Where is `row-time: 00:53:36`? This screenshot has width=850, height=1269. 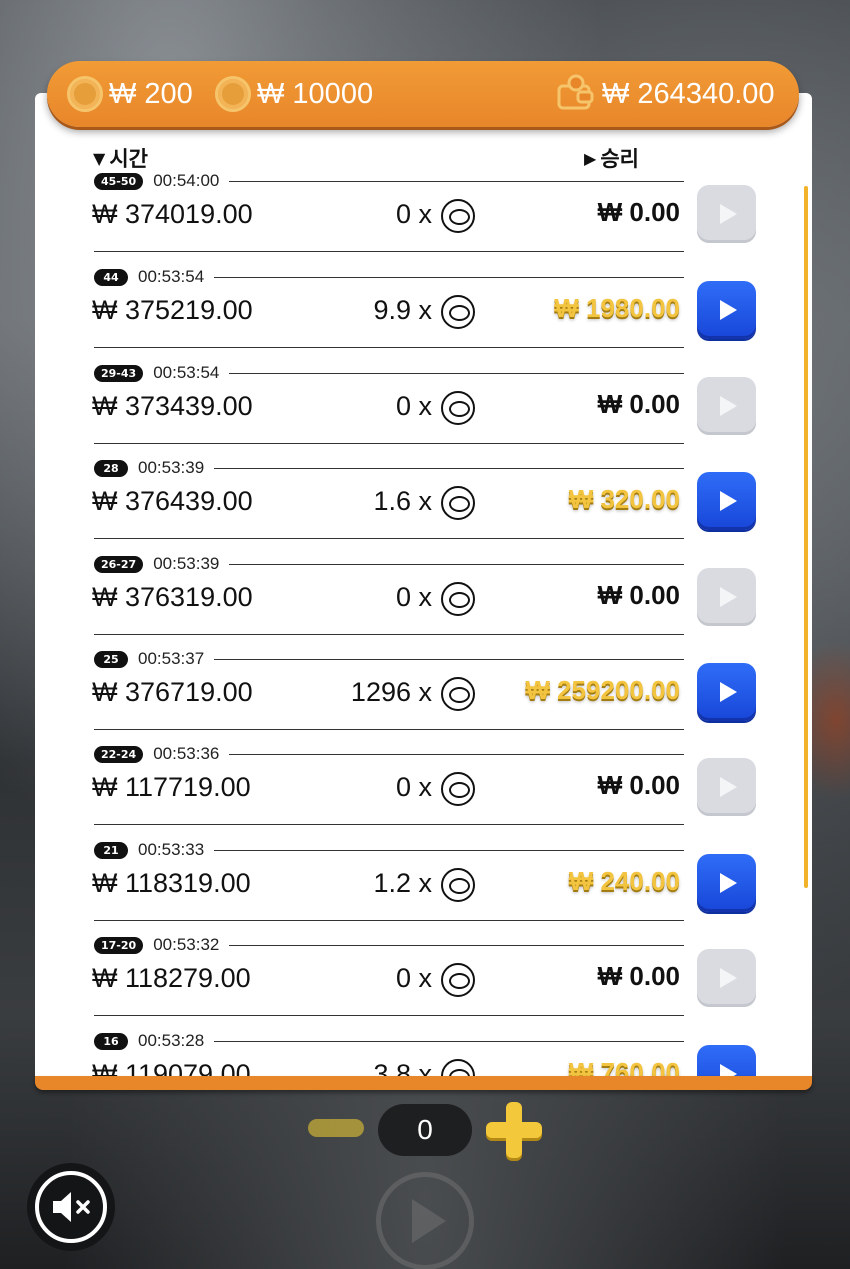 row-time: 00:53:36 is located at coordinates (186, 753).